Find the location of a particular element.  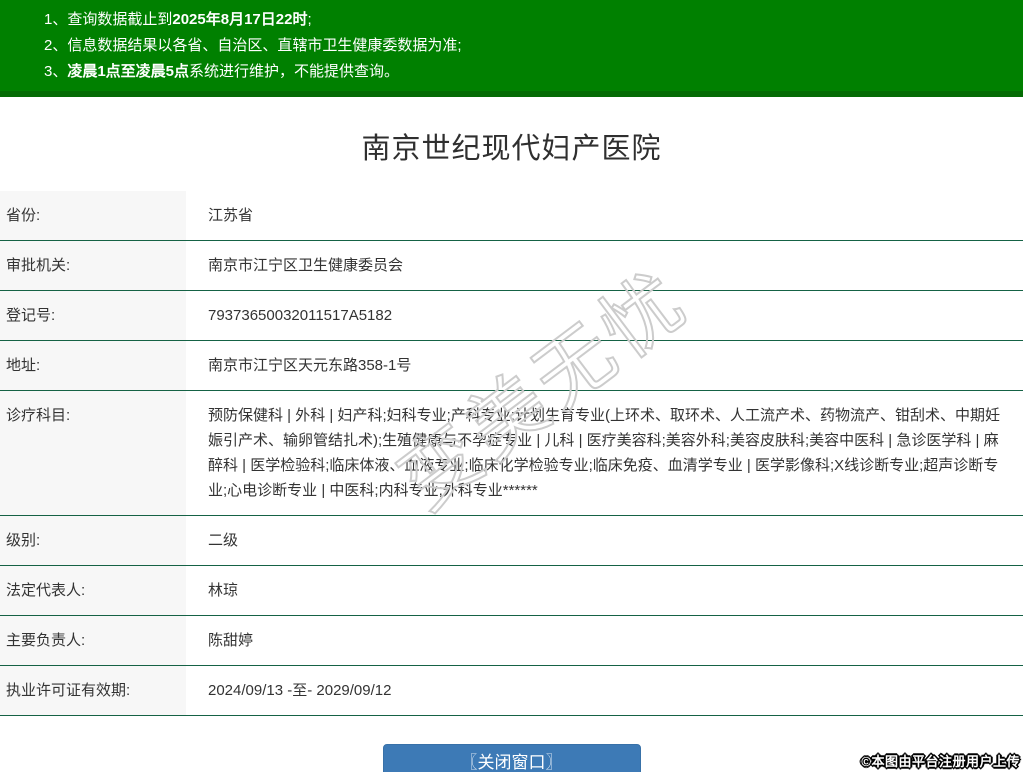

notice-text: 信息数据结果以各省、自治区、直辖市卫生健康委数据为准; is located at coordinates (264, 45).